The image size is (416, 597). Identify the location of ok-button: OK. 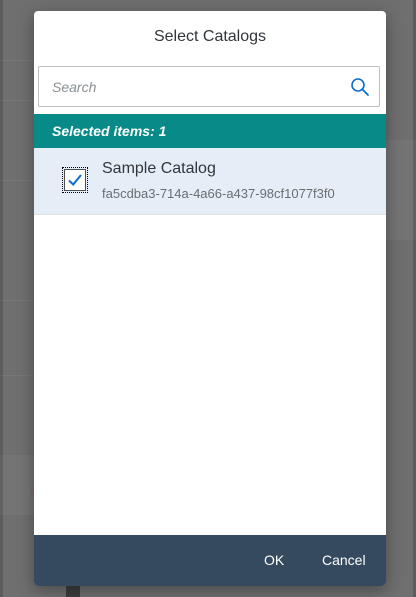
(274, 560).